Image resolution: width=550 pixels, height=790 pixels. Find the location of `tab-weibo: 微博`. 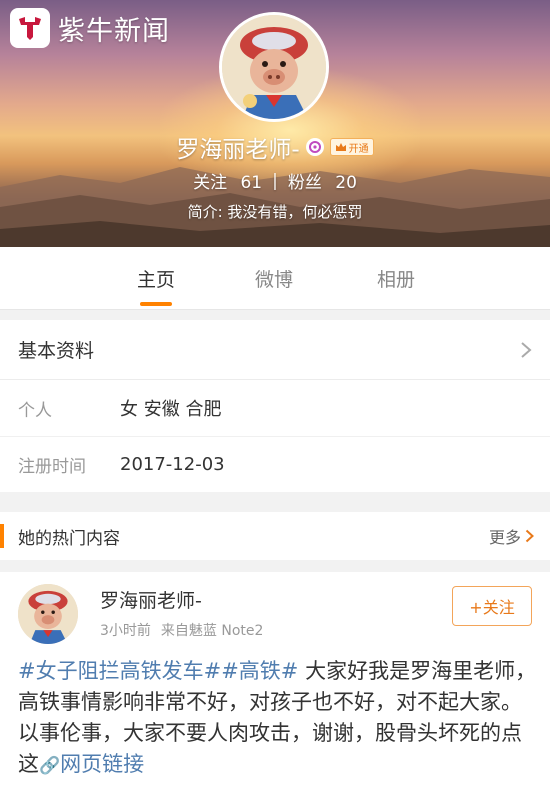

tab-weibo: 微博 is located at coordinates (274, 278).